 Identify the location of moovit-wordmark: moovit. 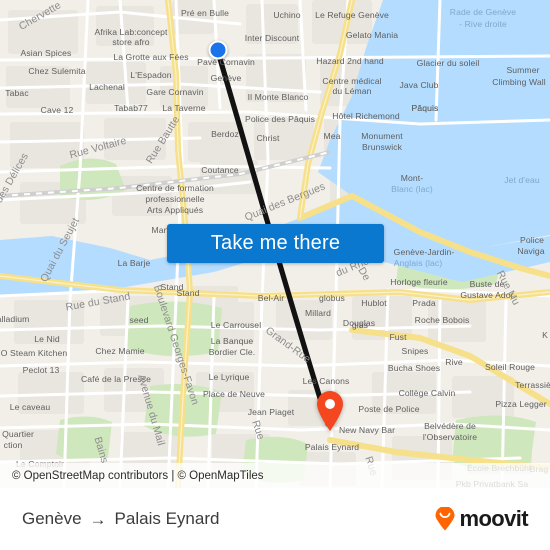
(493, 518).